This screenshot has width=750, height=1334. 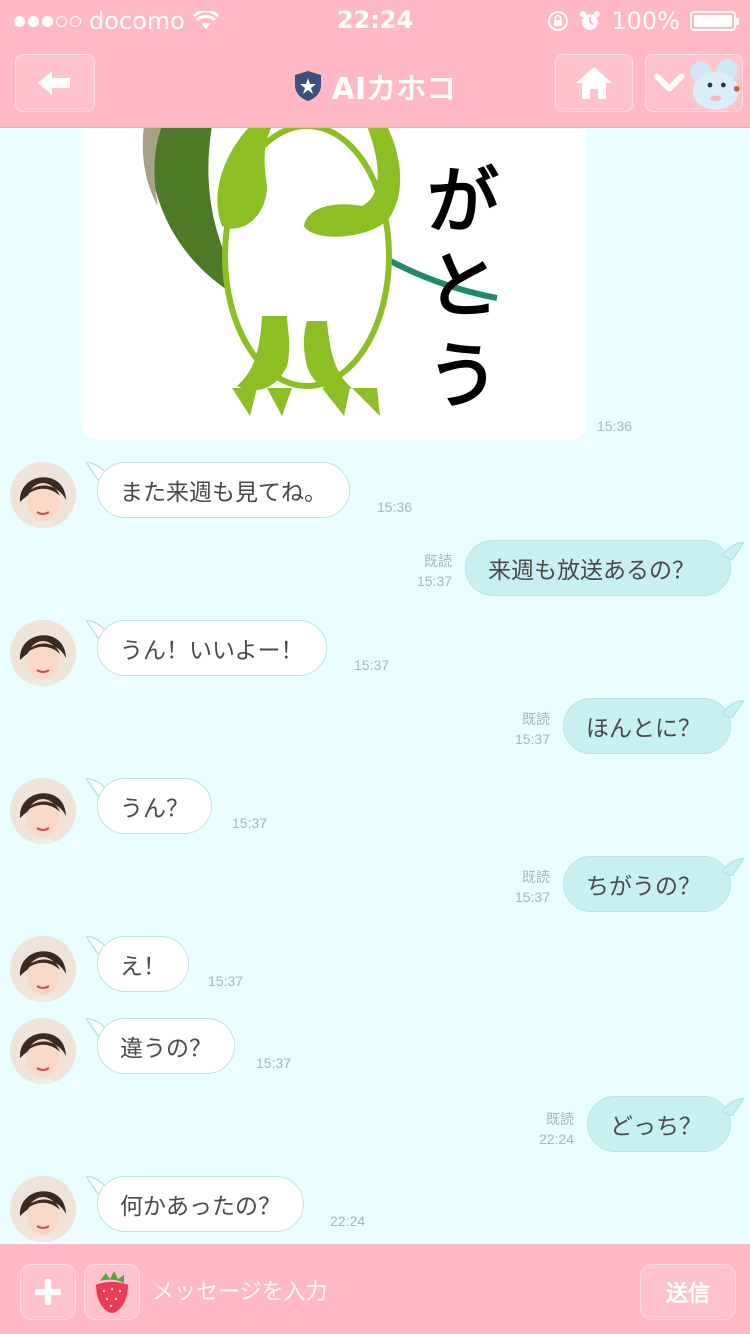 I want to click on page-title: AIカホコ, so click(x=394, y=89).